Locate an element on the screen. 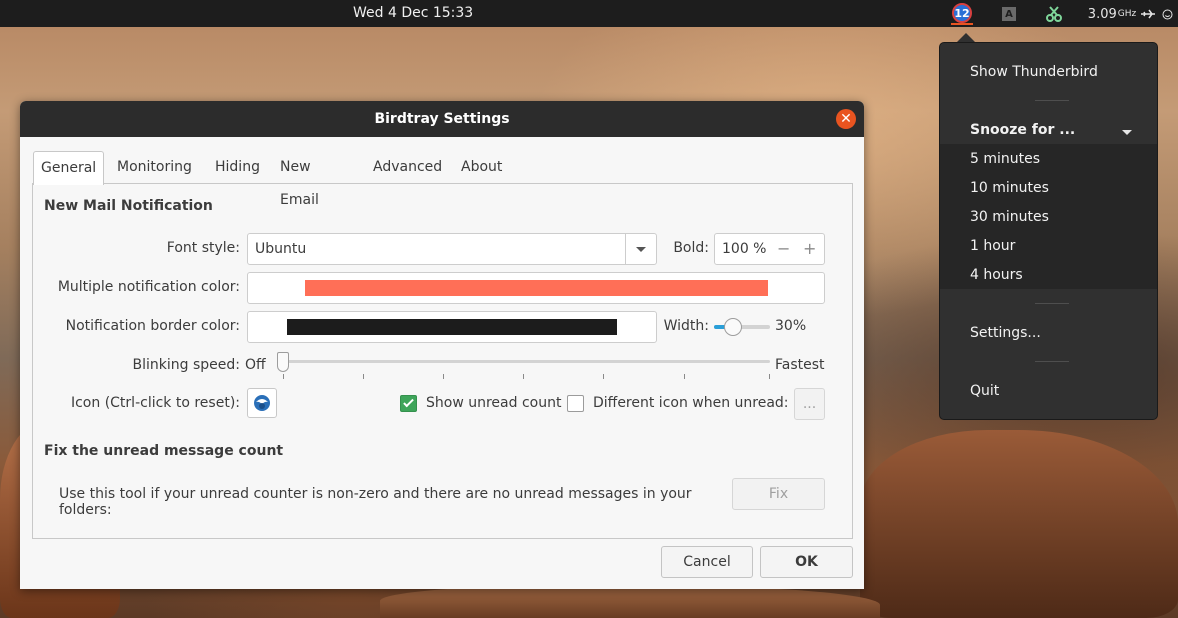  keyboard-layout-glyph: A is located at coordinates (1009, 14).